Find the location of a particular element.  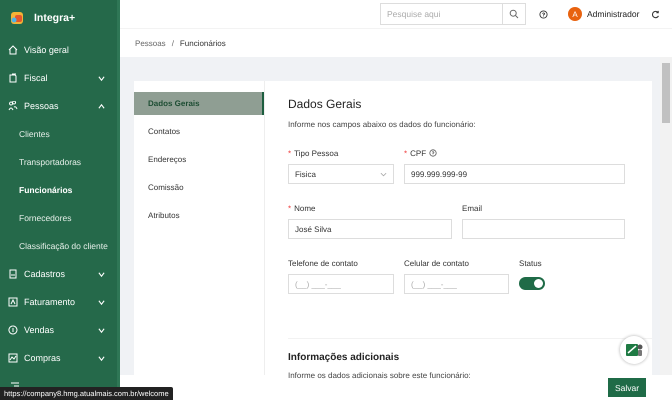

sidebar-item: Vendas is located at coordinates (58, 330).